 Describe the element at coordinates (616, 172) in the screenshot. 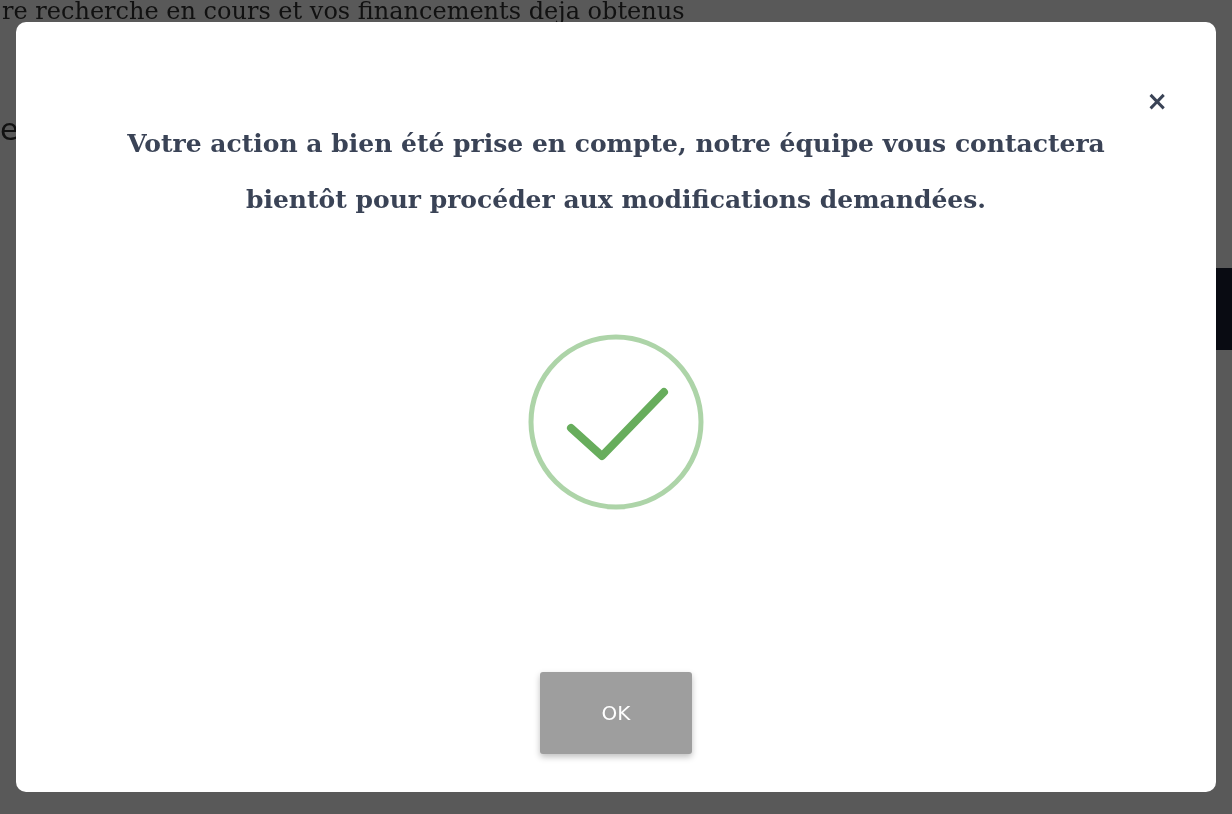

I see `dialog-message: Votre action a bien été prise en compte, notre équipe vous contactera bientôt pour procéder aux modifications demandées.` at that location.